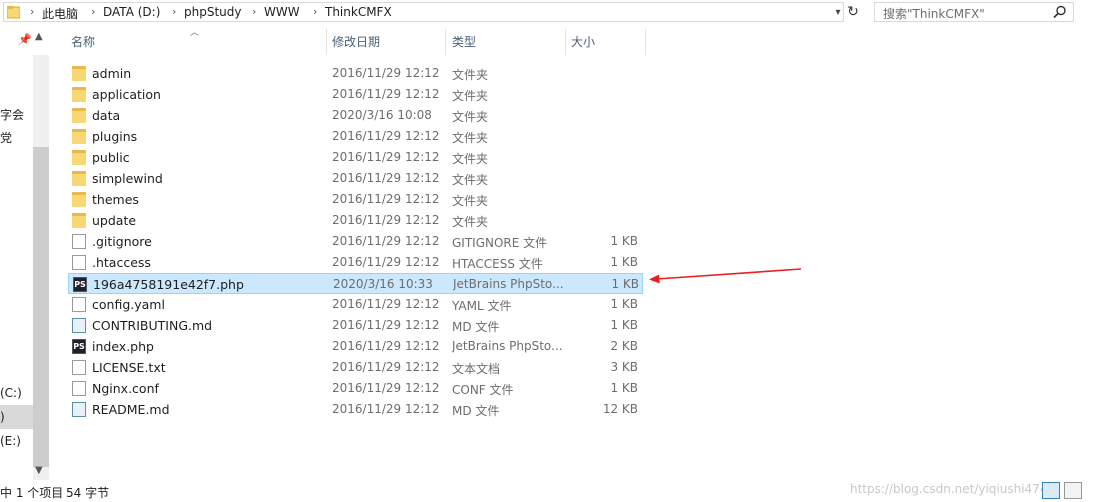 Image resolution: width=1093 pixels, height=502 pixels. What do you see at coordinates (25, 39) in the screenshot?
I see `pin-icon: 📌` at bounding box center [25, 39].